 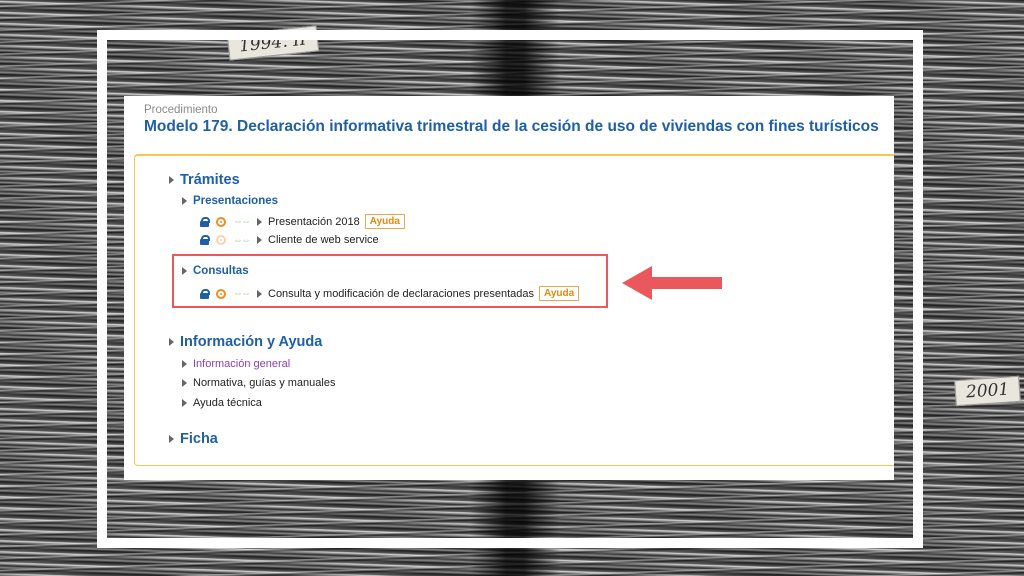 What do you see at coordinates (210, 180) in the screenshot?
I see `section-label: Trámites` at bounding box center [210, 180].